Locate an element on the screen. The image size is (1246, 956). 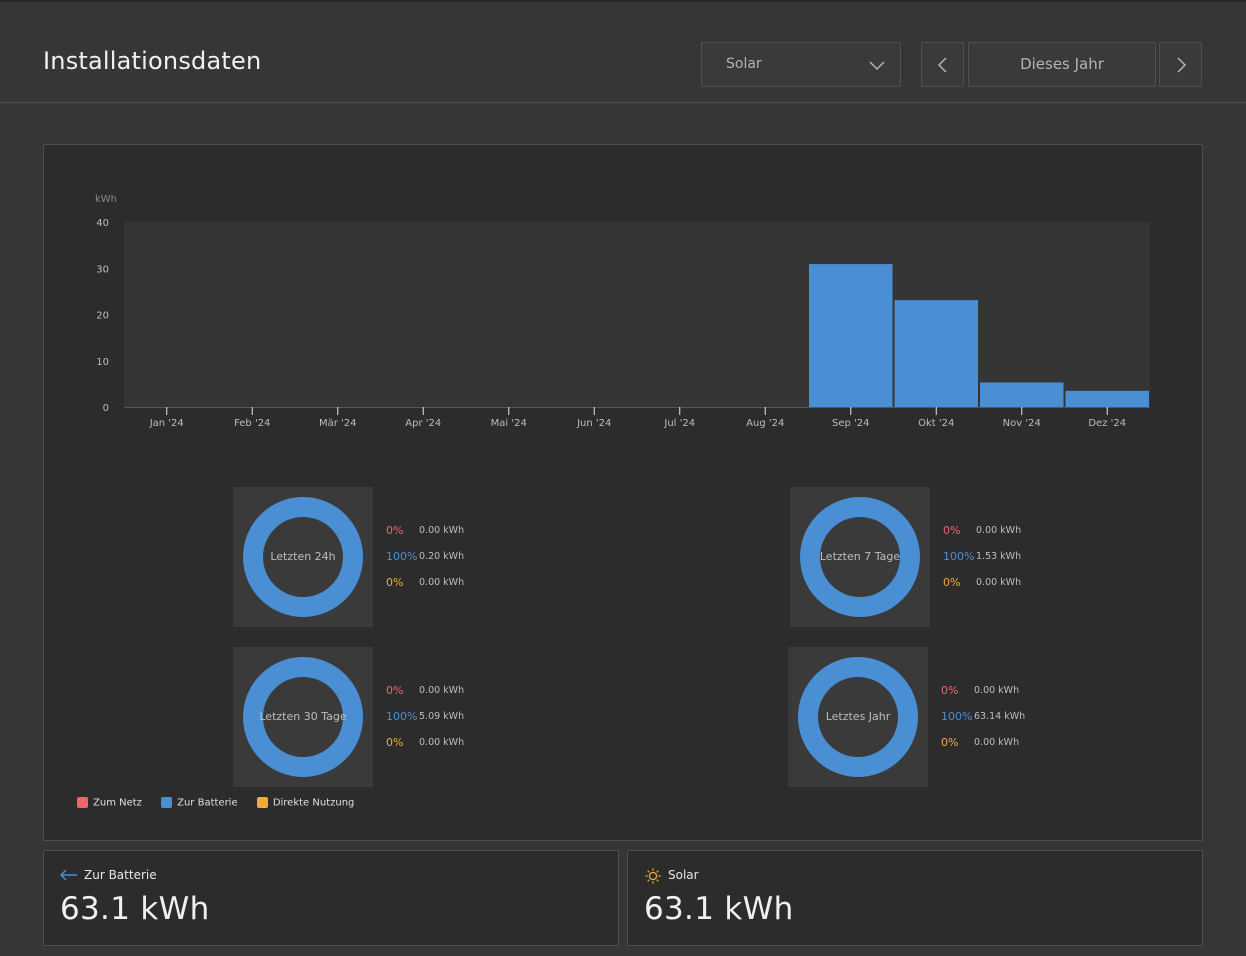
legend-label: Zum Netz is located at coordinates (117, 803).